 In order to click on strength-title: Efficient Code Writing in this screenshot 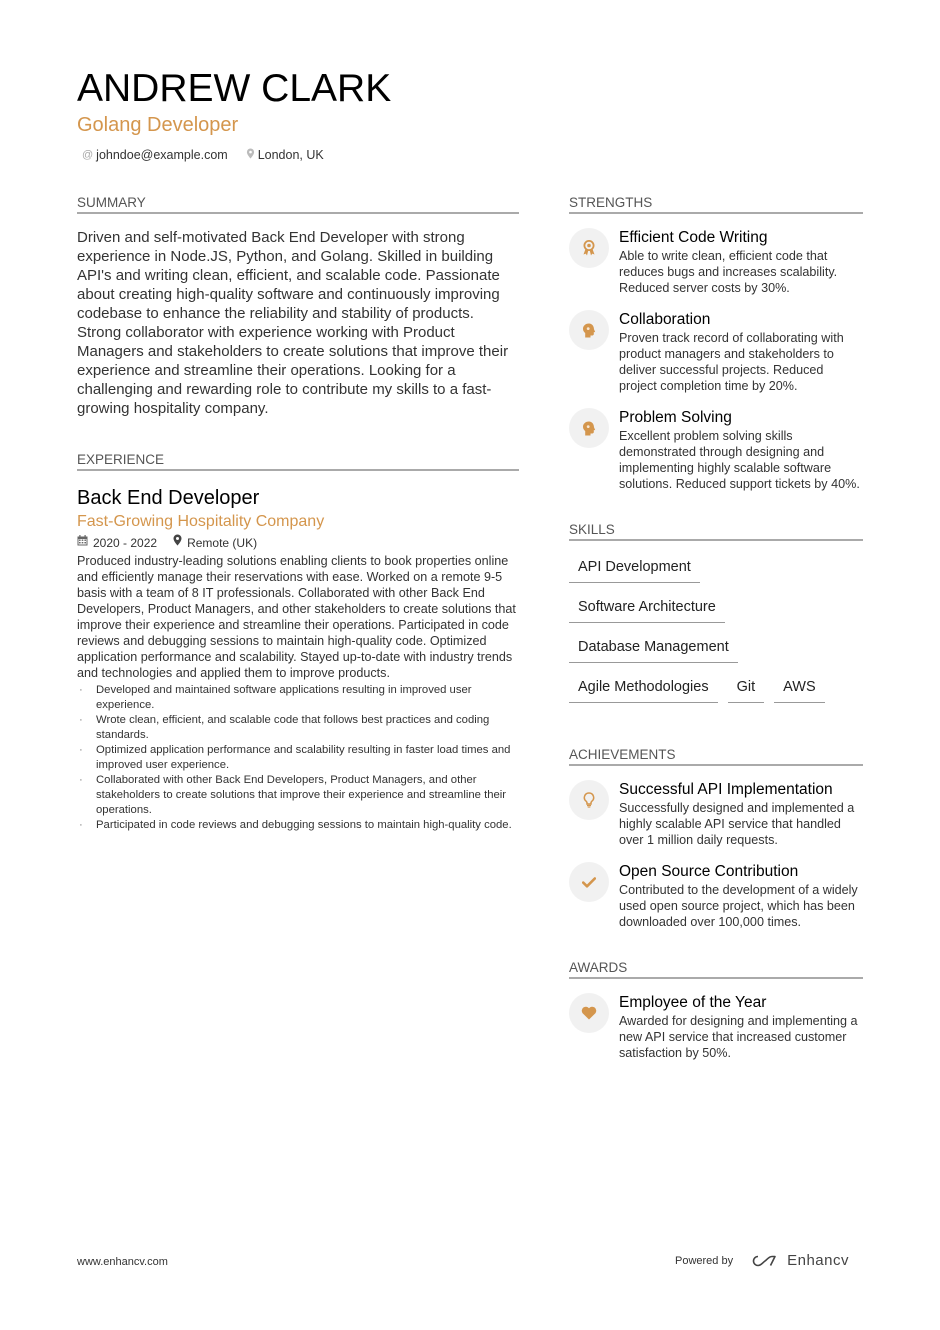, I will do `click(693, 237)`.